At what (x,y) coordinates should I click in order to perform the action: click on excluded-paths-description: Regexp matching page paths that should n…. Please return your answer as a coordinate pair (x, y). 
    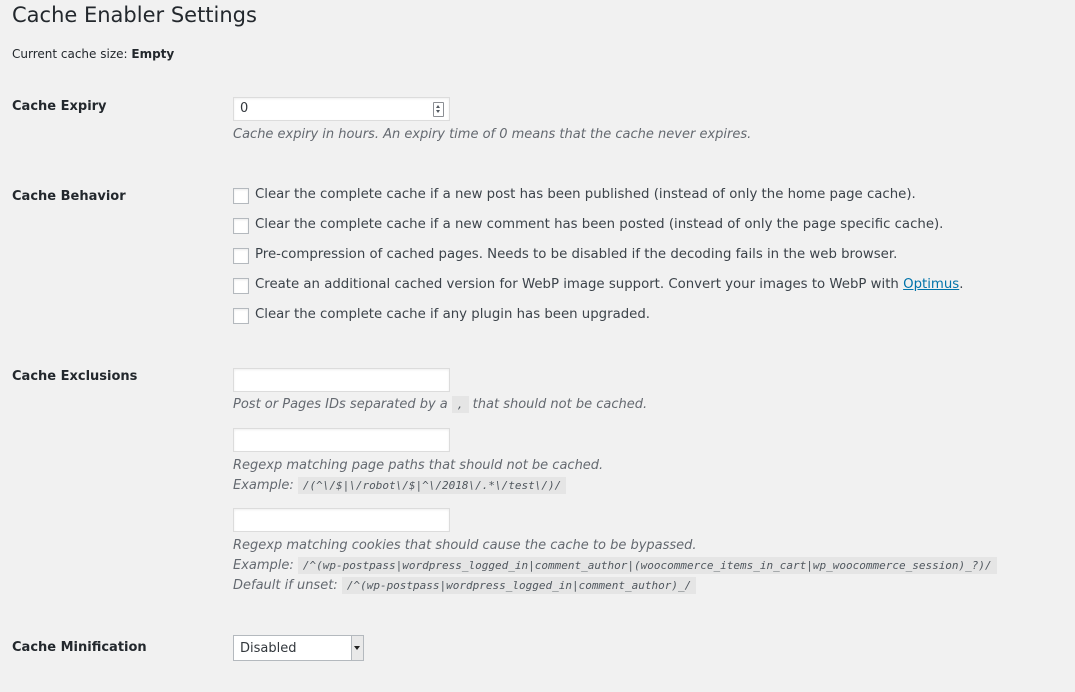
    Looking at the image, I should click on (418, 465).